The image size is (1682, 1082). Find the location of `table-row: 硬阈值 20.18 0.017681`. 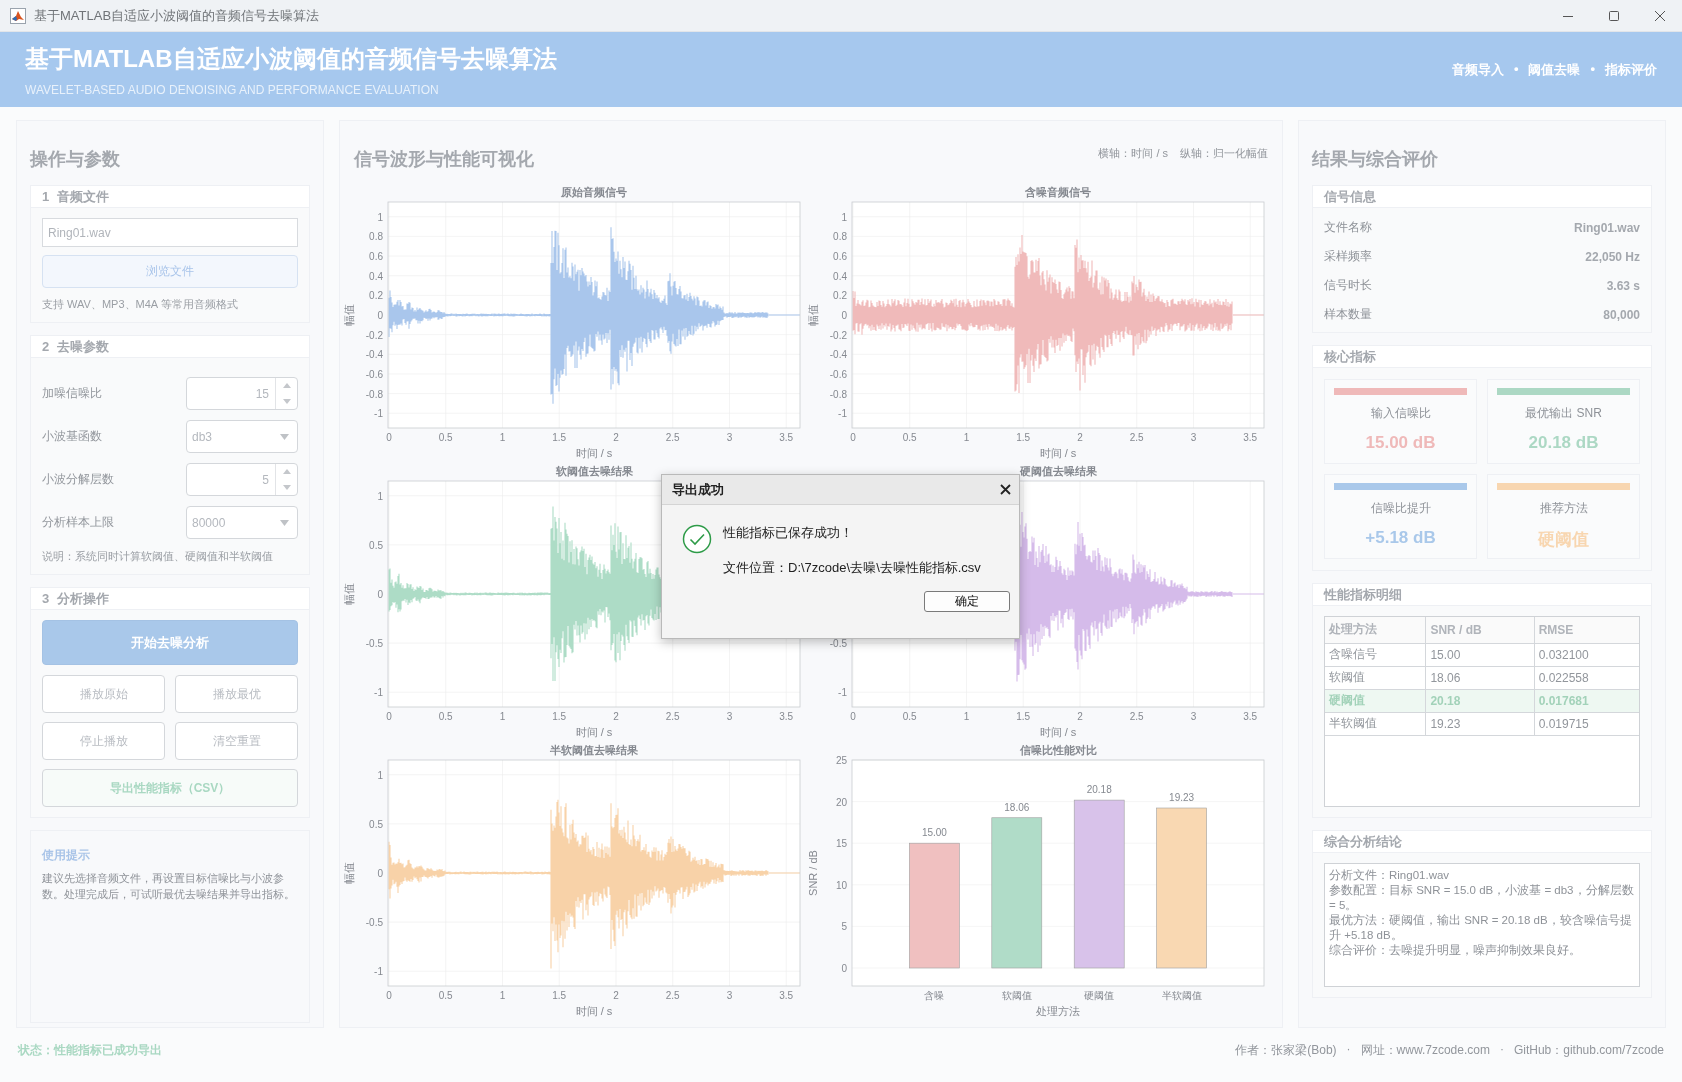

table-row: 硬阈值 20.18 0.017681 is located at coordinates (1482, 700).